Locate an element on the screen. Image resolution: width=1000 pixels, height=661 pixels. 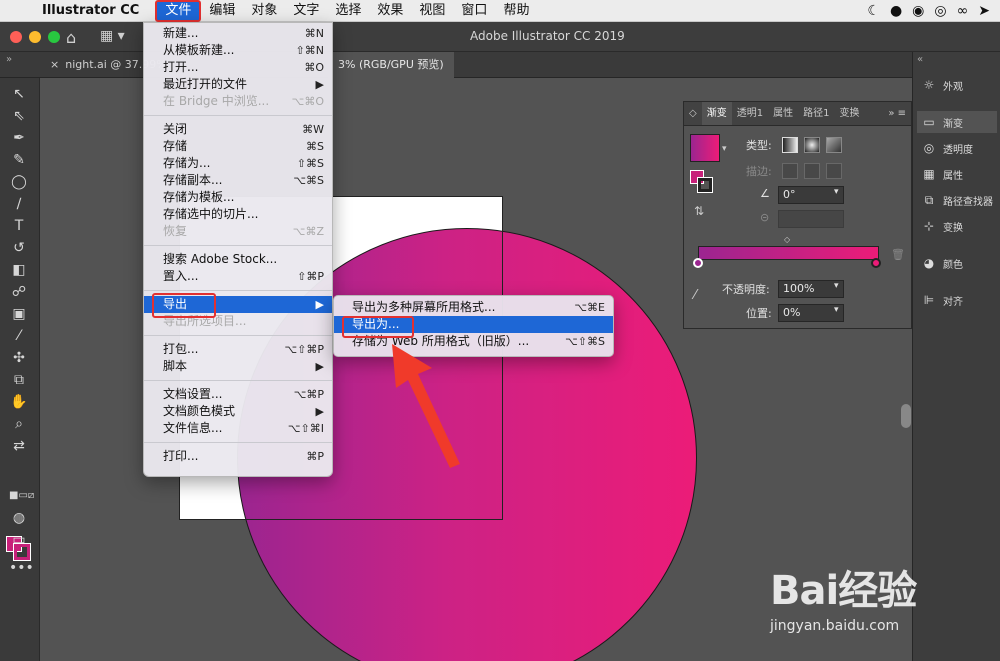
gradient-tool-icon: ▣ is located at coordinates (19, 314).